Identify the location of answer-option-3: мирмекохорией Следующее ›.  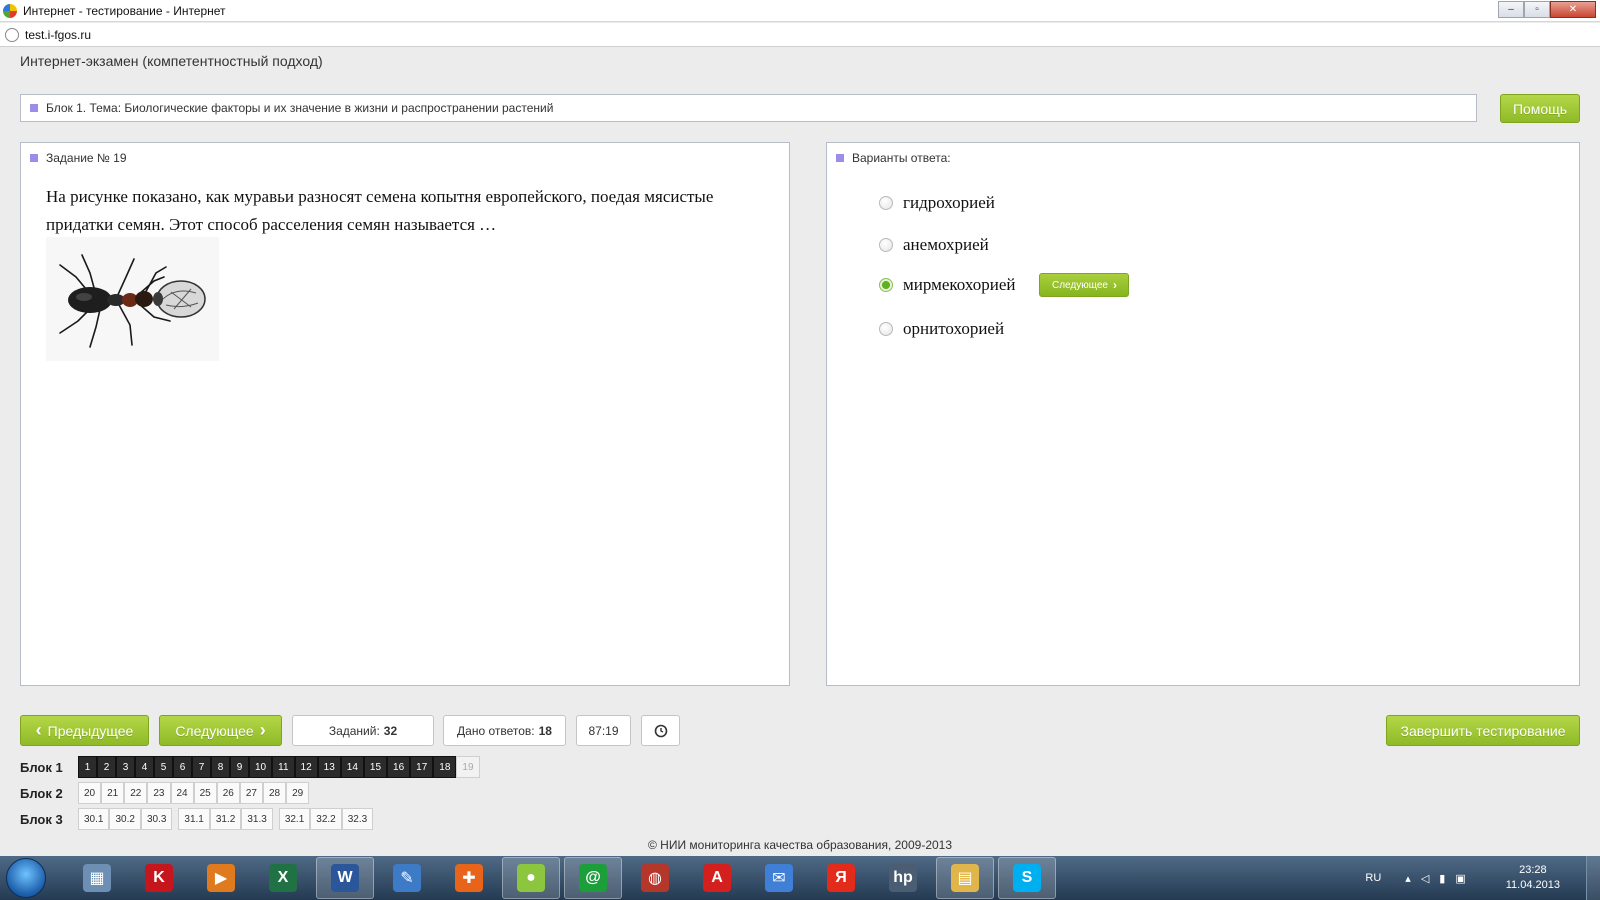
(1004, 285).